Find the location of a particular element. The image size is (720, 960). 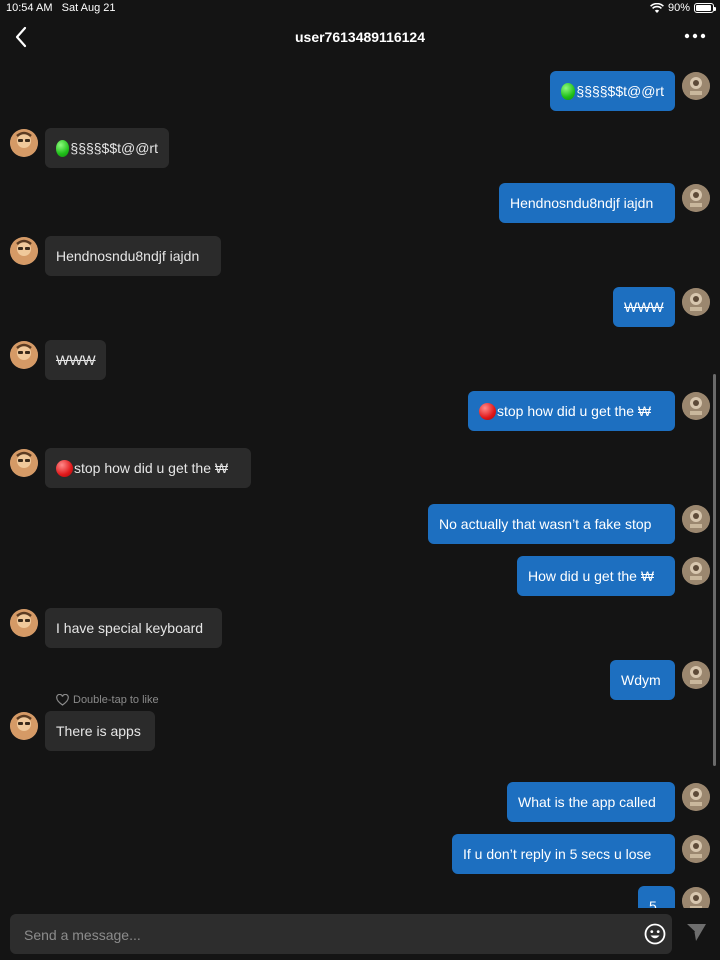

outgoing-message: No actually that wasn’t a fake stop is located at coordinates (551, 524).